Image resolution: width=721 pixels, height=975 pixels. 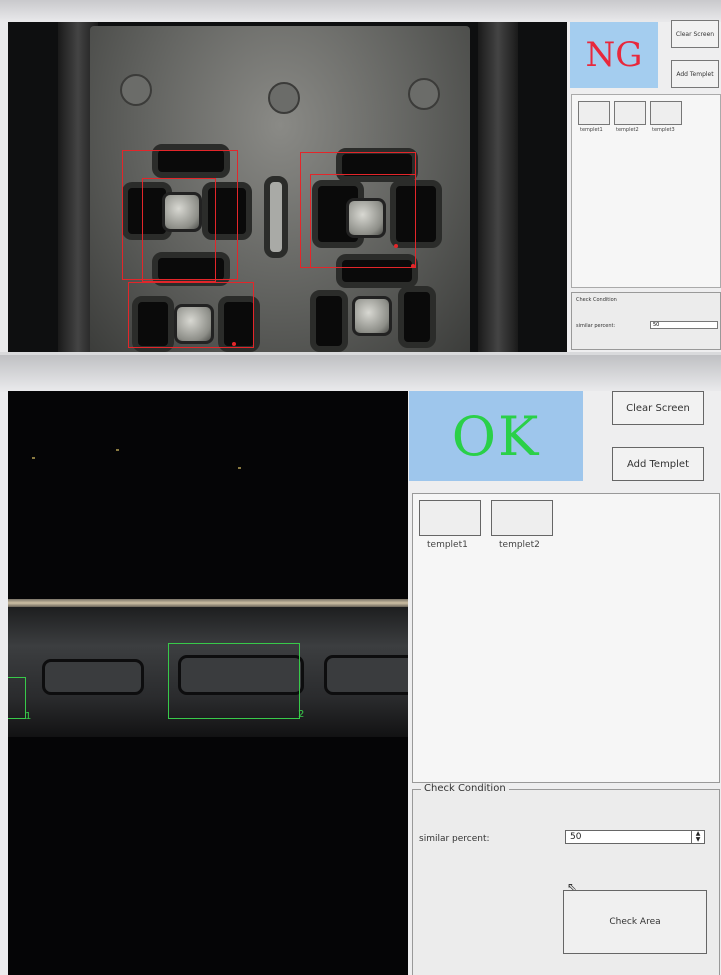 What do you see at coordinates (372, 316) in the screenshot?
I see `pin` at bounding box center [372, 316].